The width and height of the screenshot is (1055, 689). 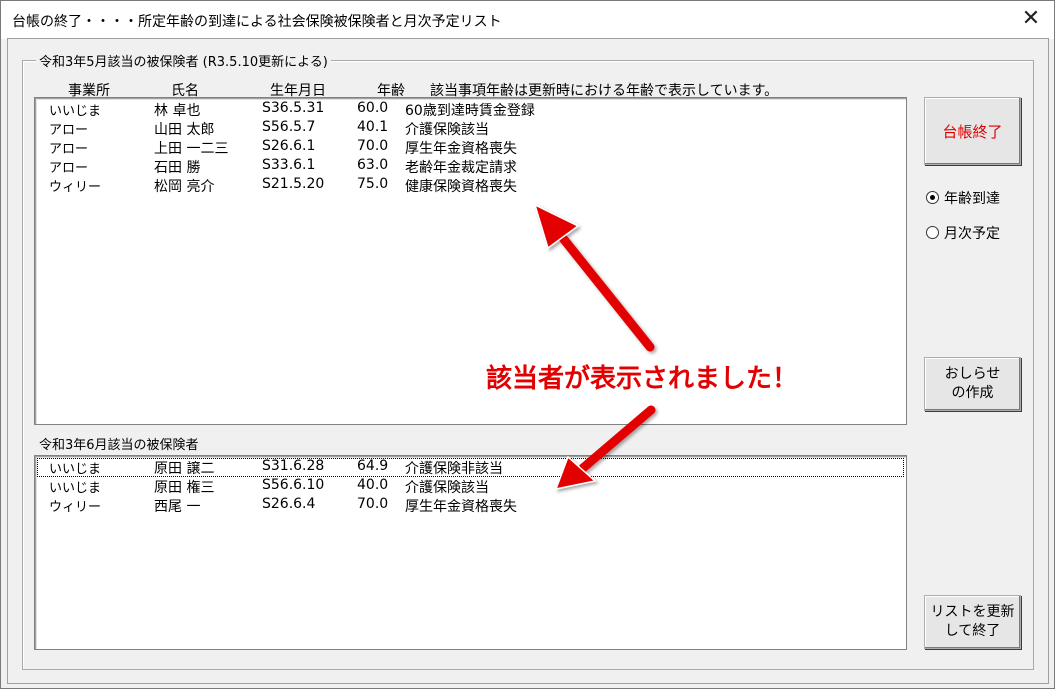 What do you see at coordinates (289, 504) in the screenshot?
I see `birth-cell: S26.6.4` at bounding box center [289, 504].